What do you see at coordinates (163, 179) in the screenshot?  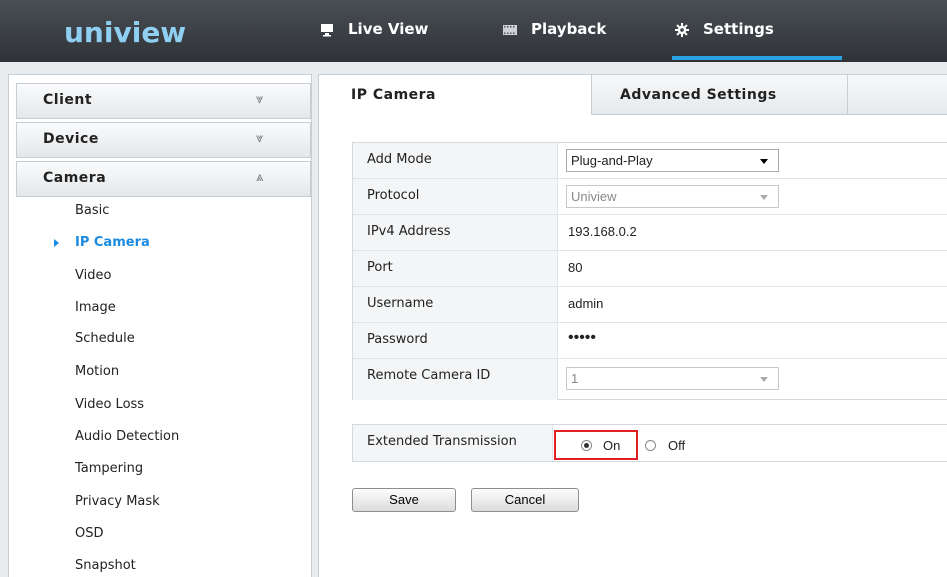 I see `sidebar-section-camera: Camera ⩓` at bounding box center [163, 179].